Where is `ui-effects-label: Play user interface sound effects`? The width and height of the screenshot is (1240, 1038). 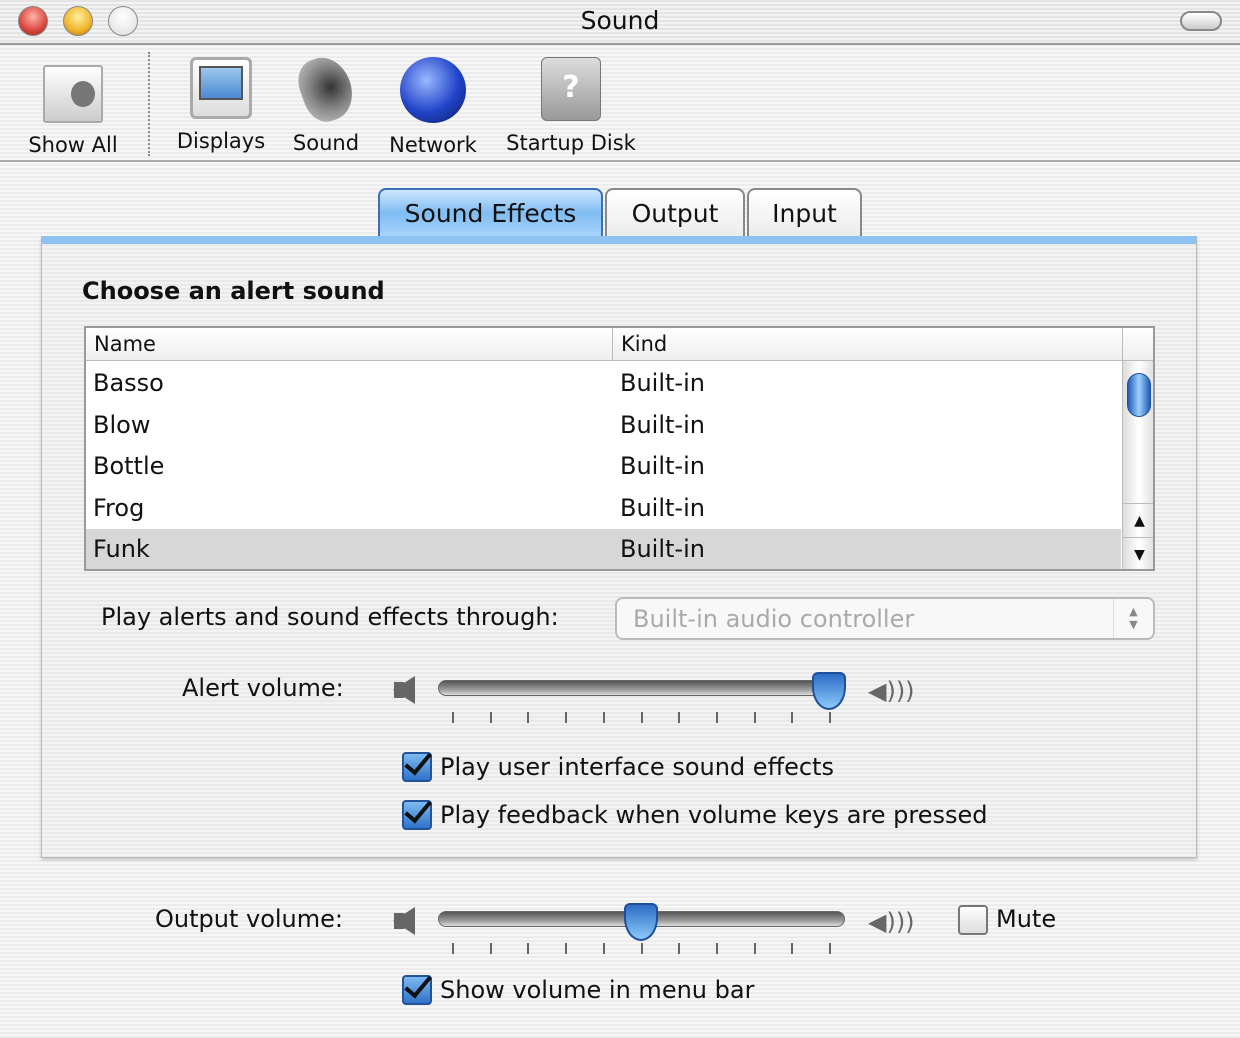 ui-effects-label: Play user interface sound effects is located at coordinates (637, 767).